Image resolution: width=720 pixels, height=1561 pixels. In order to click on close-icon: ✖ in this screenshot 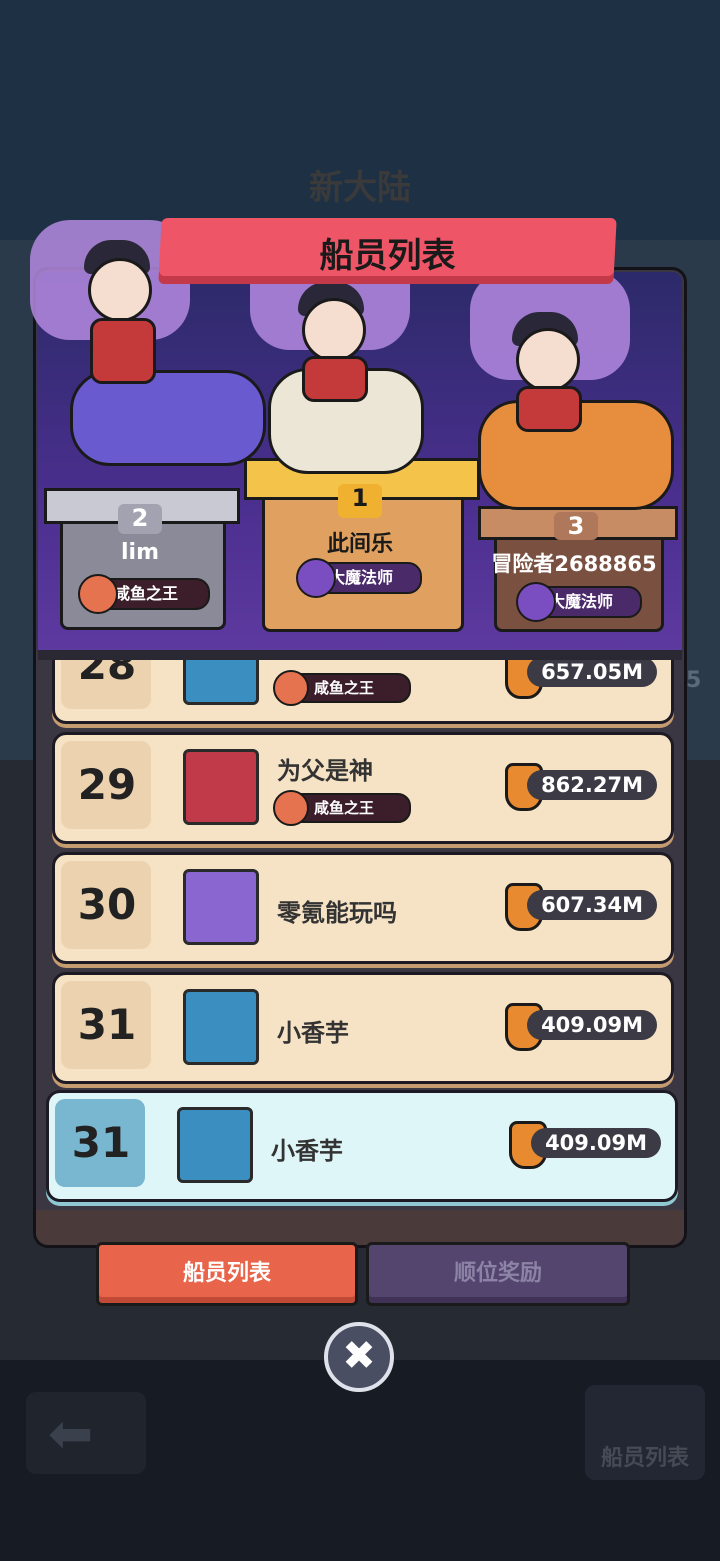, I will do `click(359, 1356)`.